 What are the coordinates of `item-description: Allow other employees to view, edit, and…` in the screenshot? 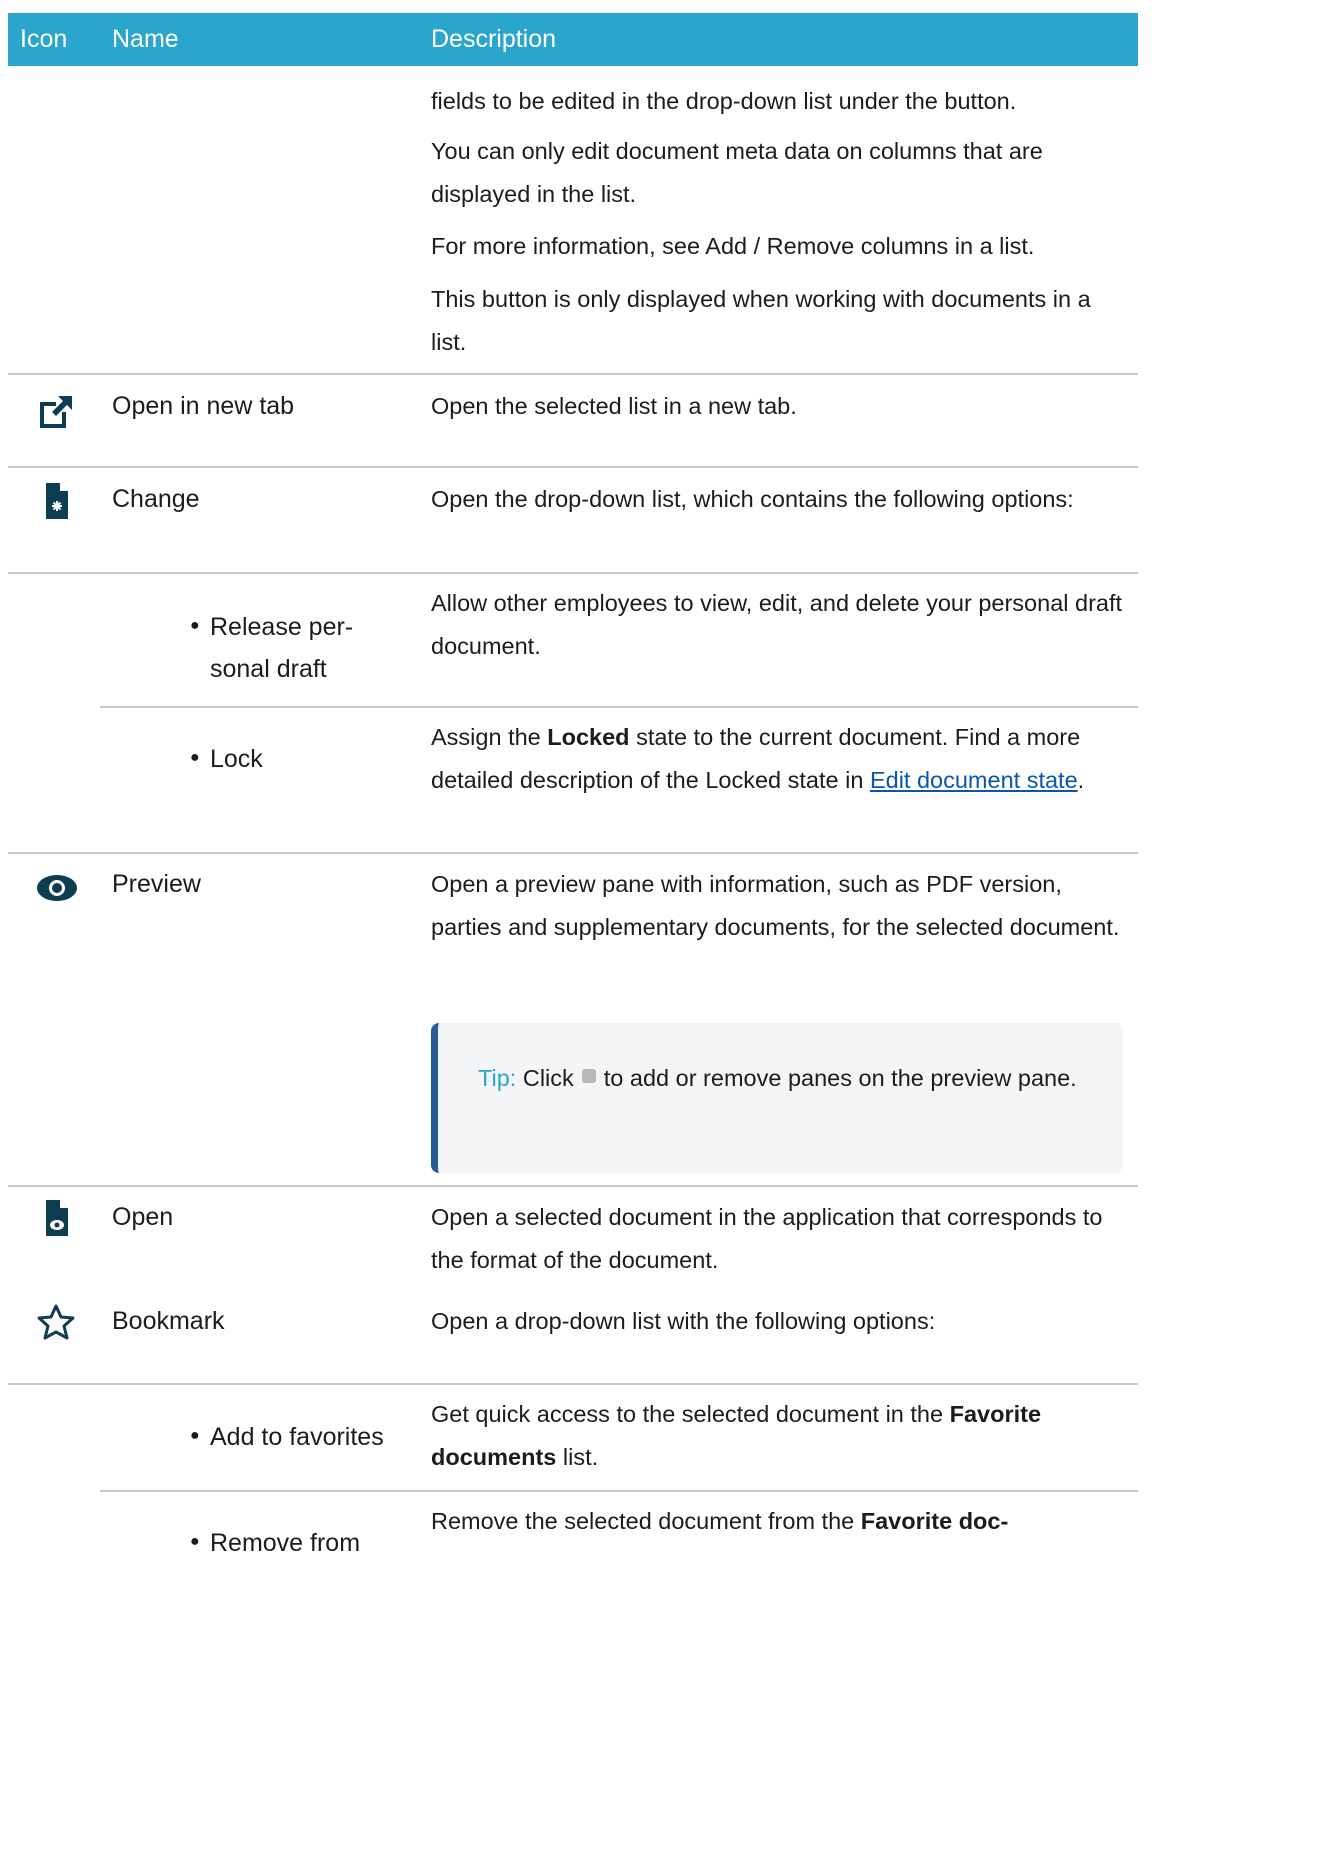 It's located at (777, 624).